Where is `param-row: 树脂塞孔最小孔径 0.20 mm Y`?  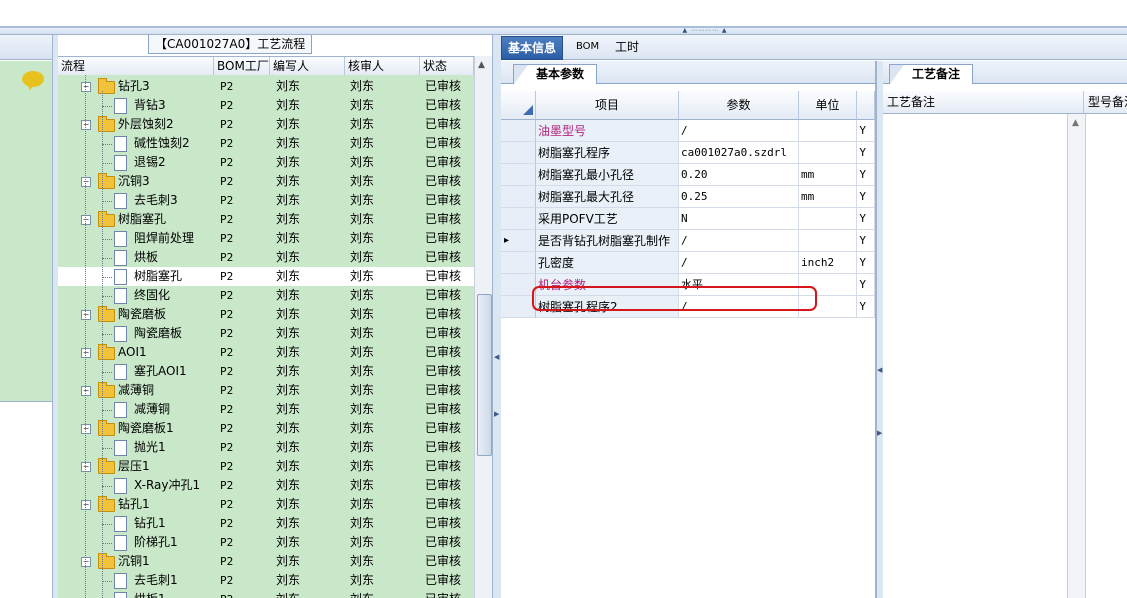 param-row: 树脂塞孔最小孔径 0.20 mm Y is located at coordinates (688, 175).